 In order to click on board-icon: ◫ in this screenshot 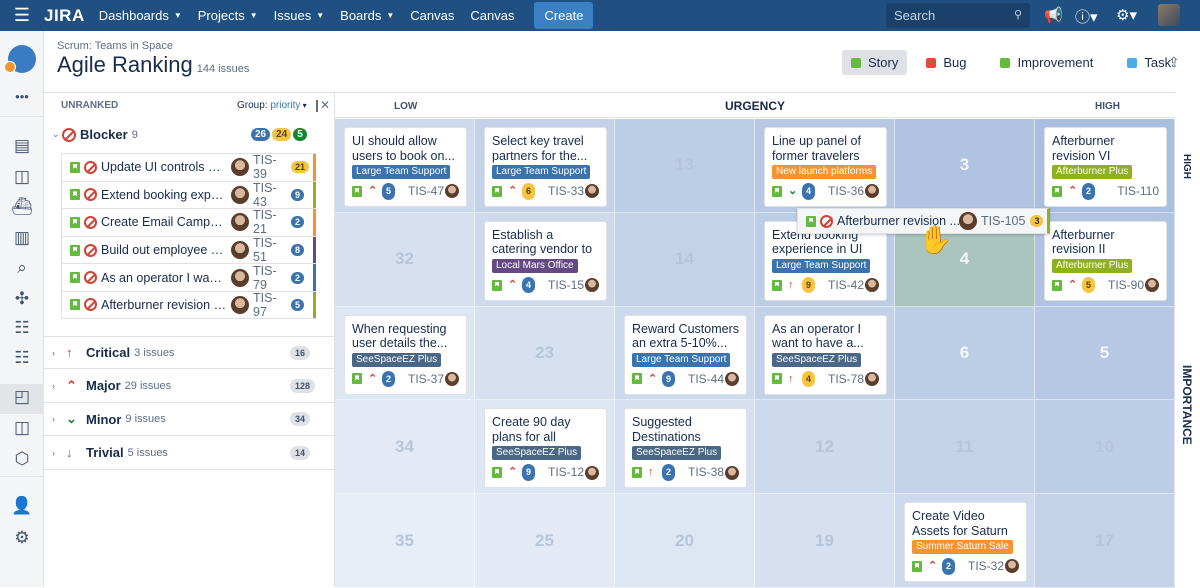, I will do `click(22, 177)`.